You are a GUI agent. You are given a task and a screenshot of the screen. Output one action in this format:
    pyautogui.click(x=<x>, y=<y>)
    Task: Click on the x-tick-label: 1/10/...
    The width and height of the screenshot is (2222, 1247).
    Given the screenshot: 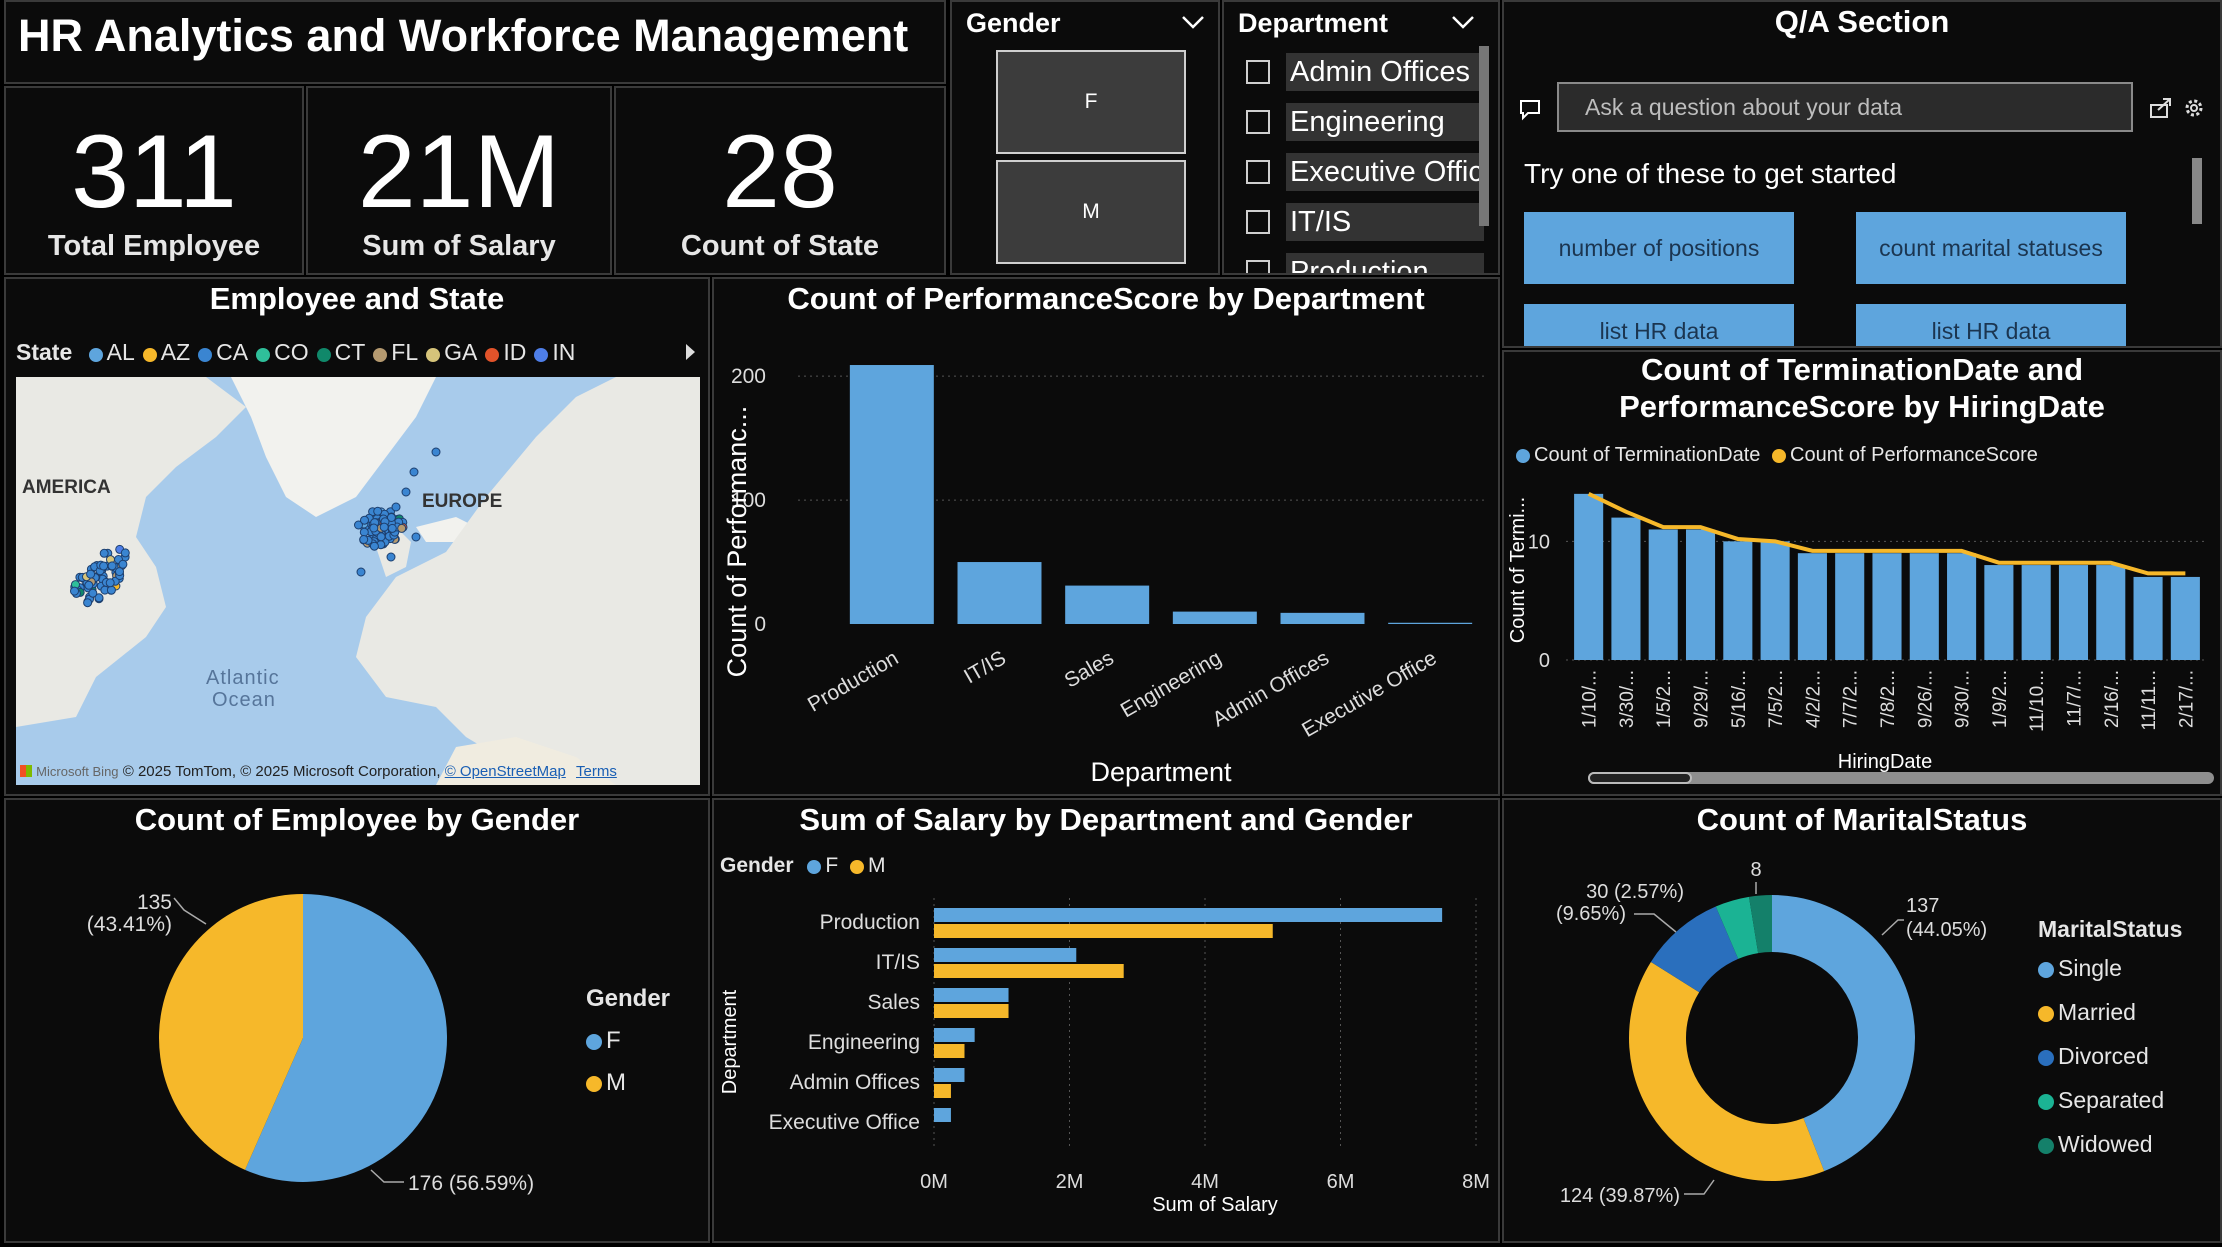 What is the action you would take?
    pyautogui.click(x=1590, y=699)
    